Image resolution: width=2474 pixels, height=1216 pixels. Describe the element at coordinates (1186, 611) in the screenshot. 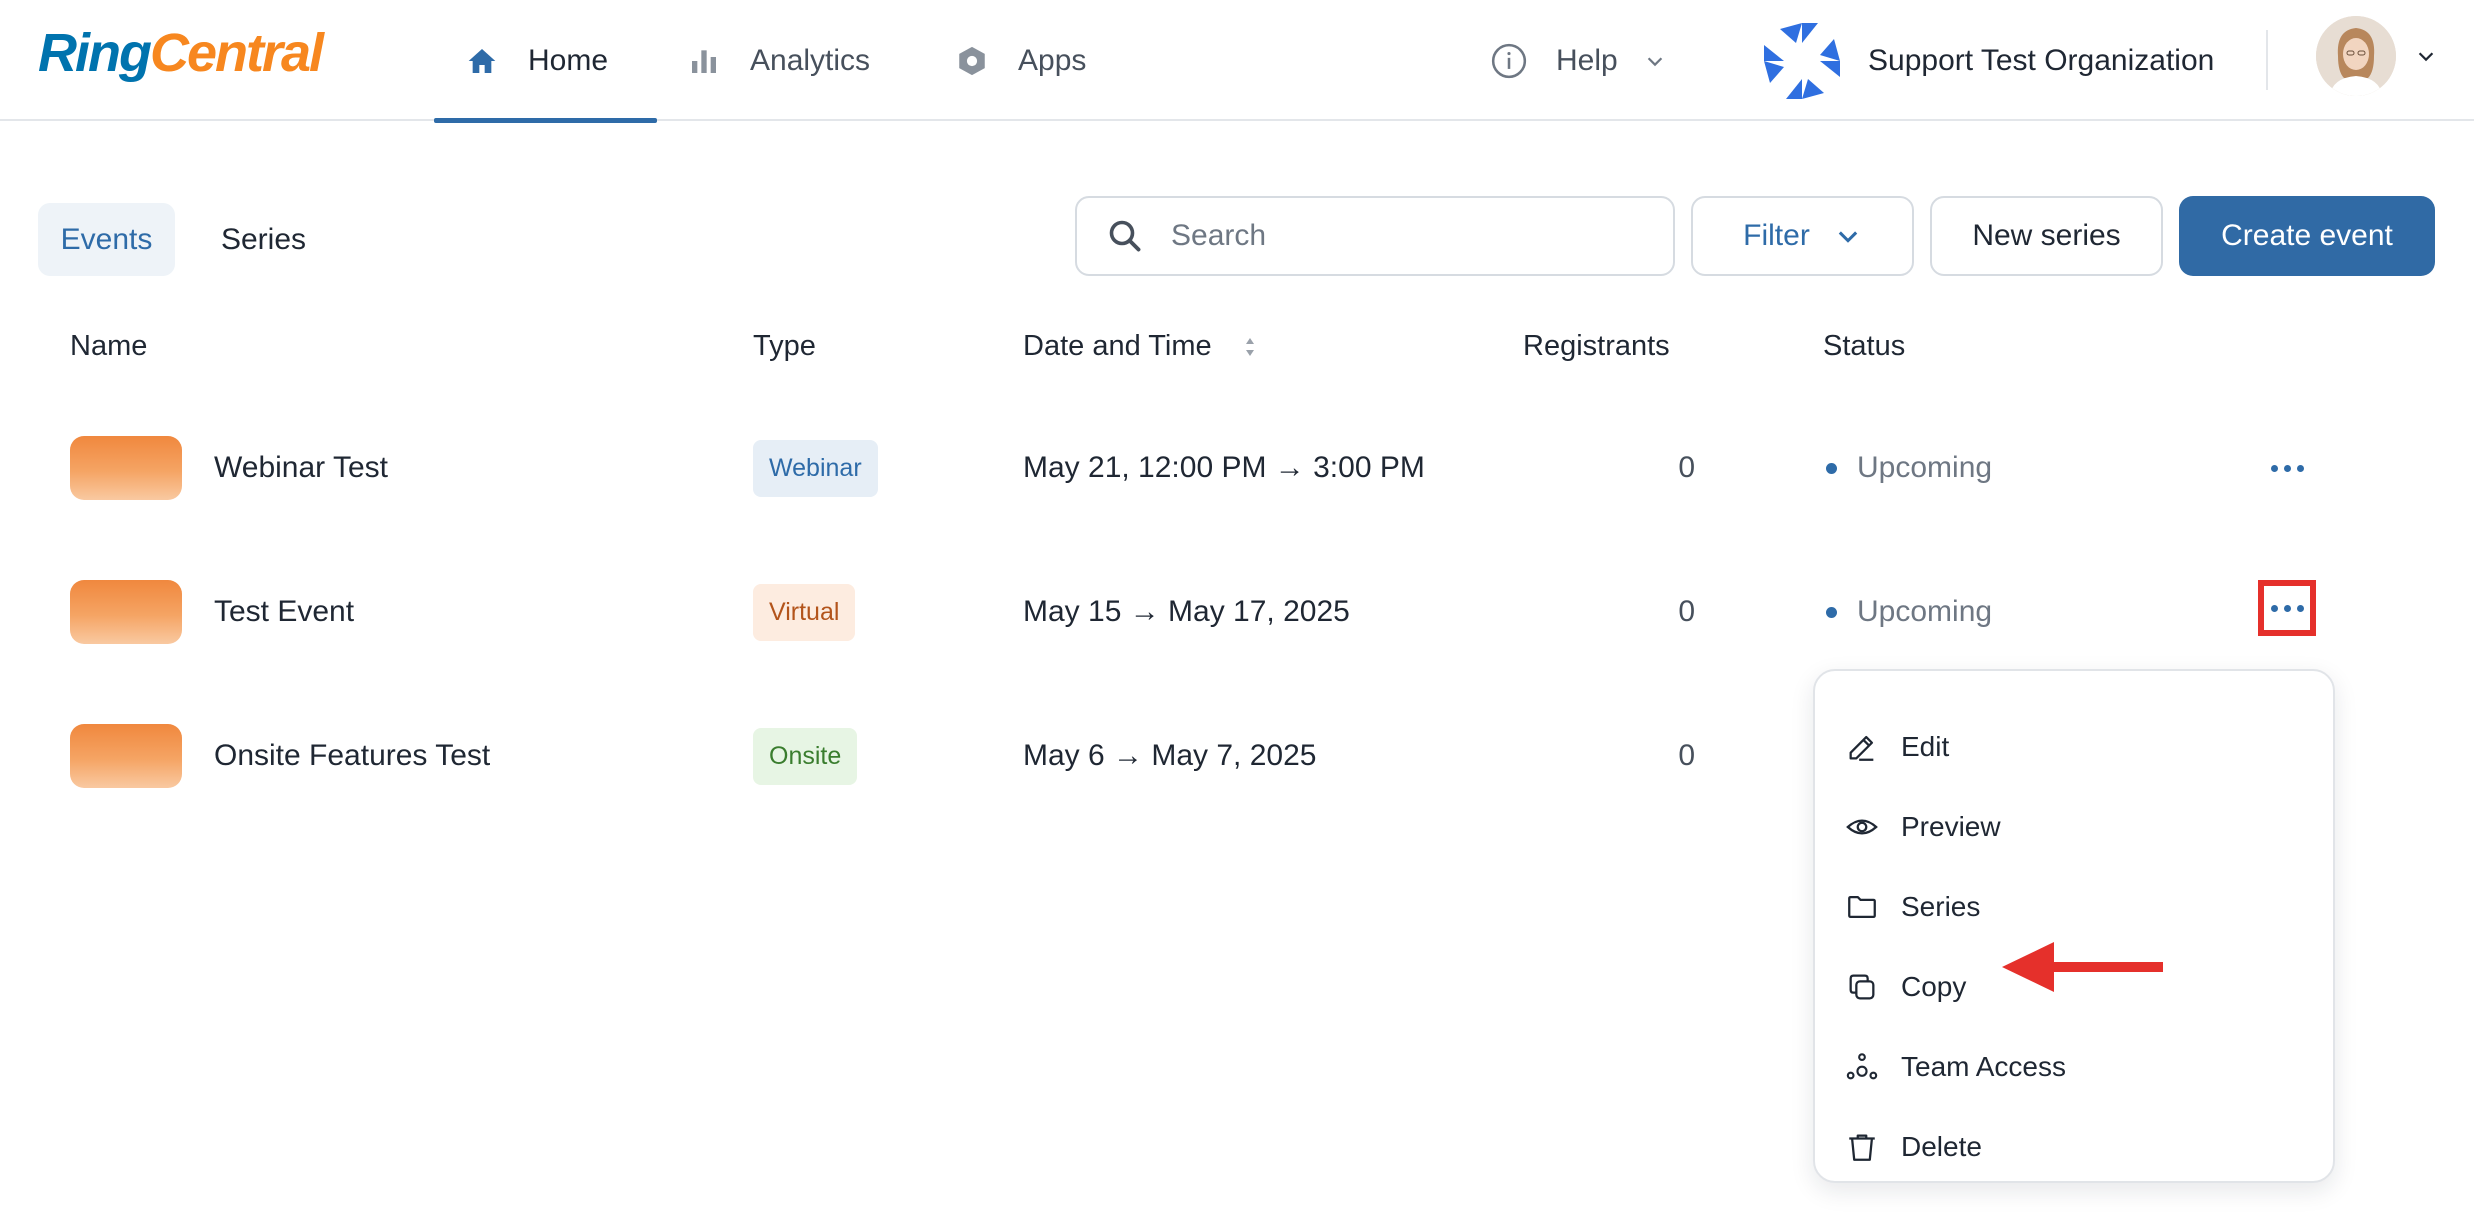

I see `event-datetime: May 15 → May 17, 2025` at that location.